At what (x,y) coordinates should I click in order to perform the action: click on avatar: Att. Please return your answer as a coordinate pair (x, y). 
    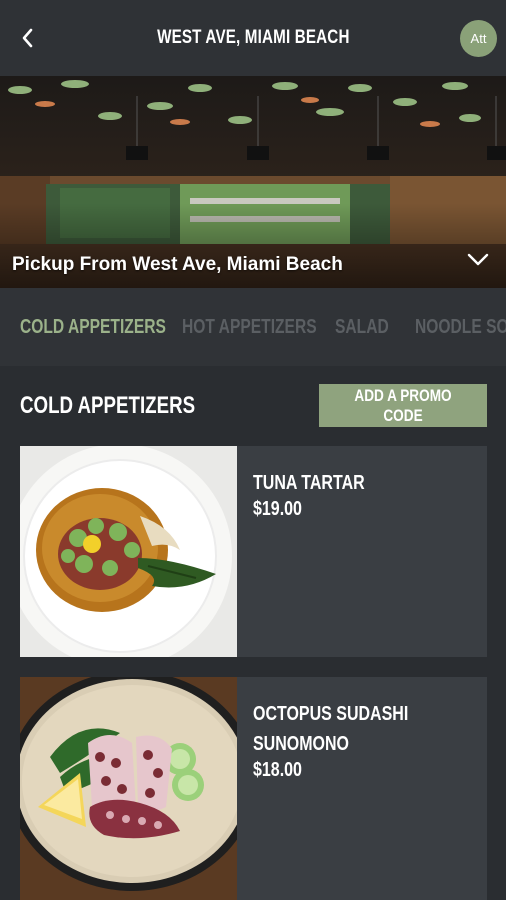
    Looking at the image, I should click on (478, 38).